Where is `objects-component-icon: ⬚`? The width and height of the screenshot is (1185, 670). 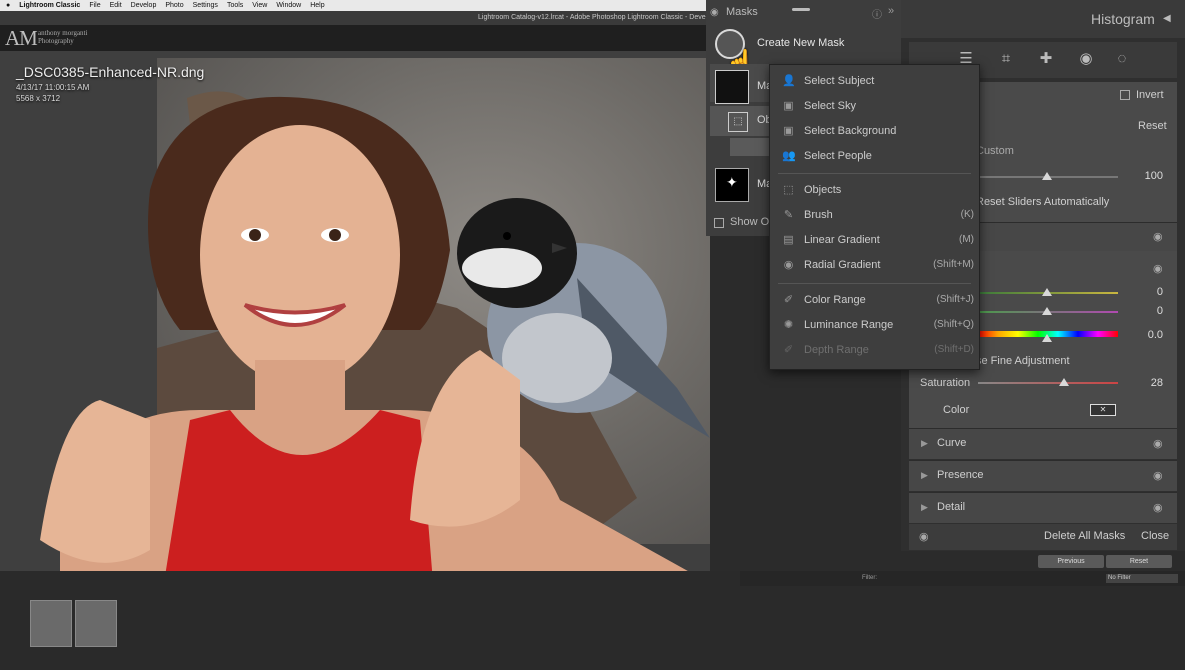
objects-component-icon: ⬚ is located at coordinates (738, 122).